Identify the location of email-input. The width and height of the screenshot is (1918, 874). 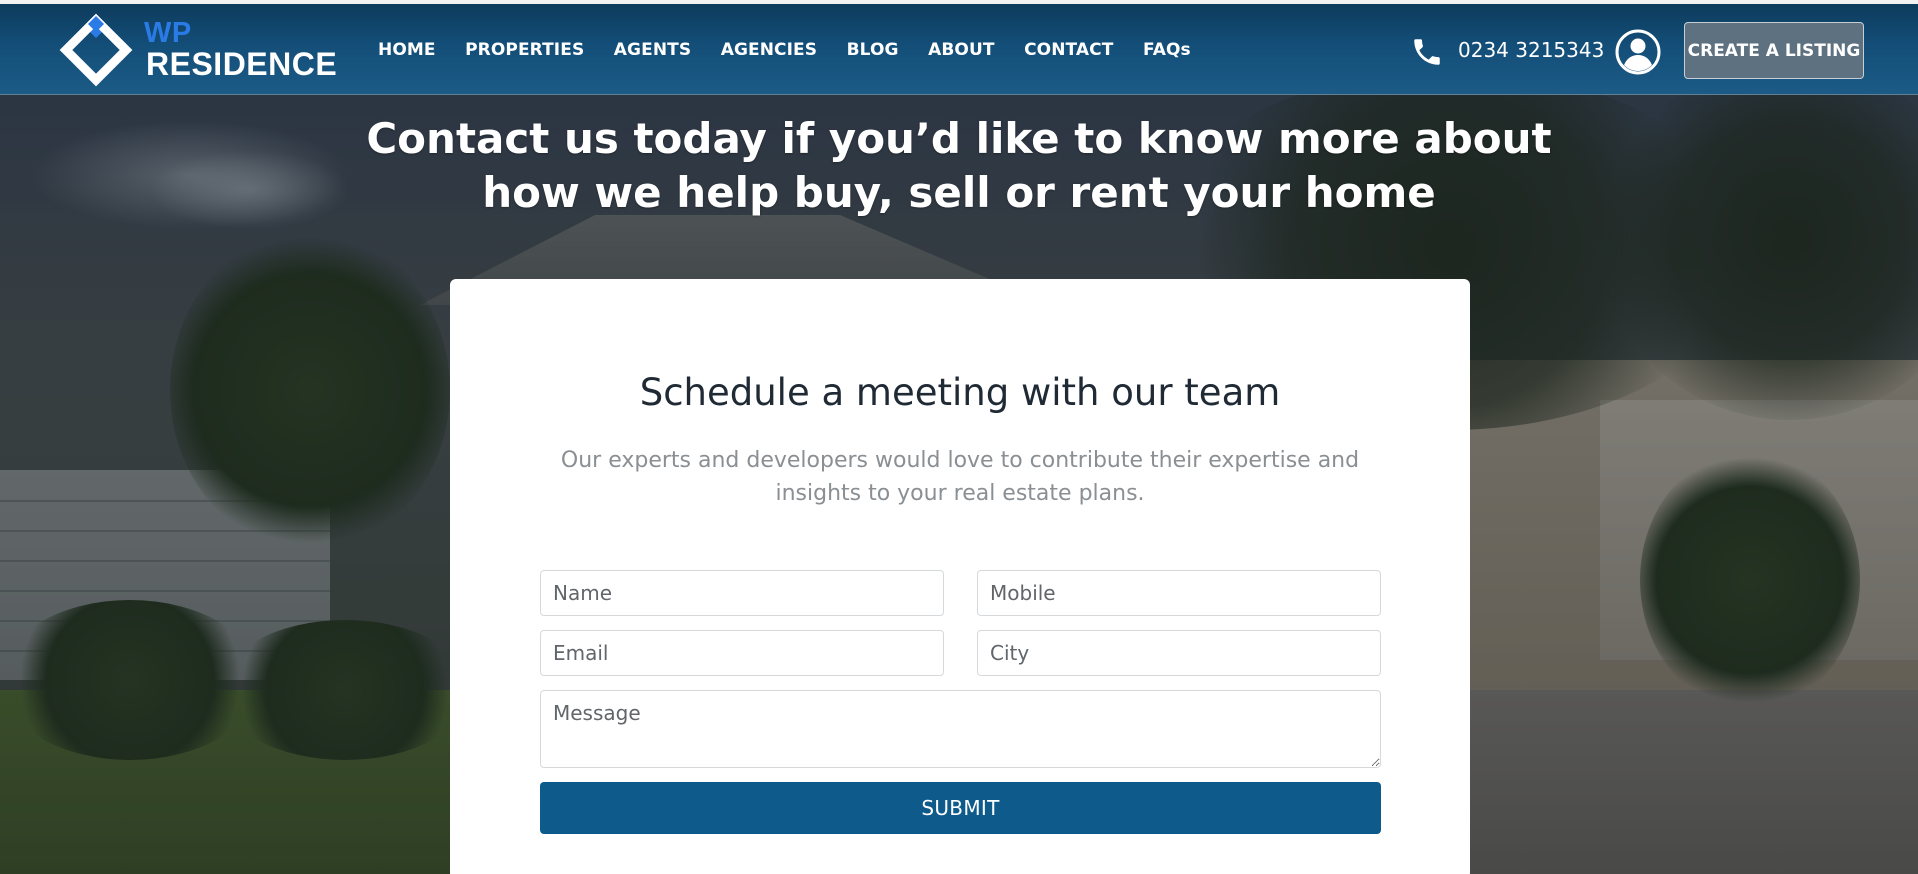
(742, 653).